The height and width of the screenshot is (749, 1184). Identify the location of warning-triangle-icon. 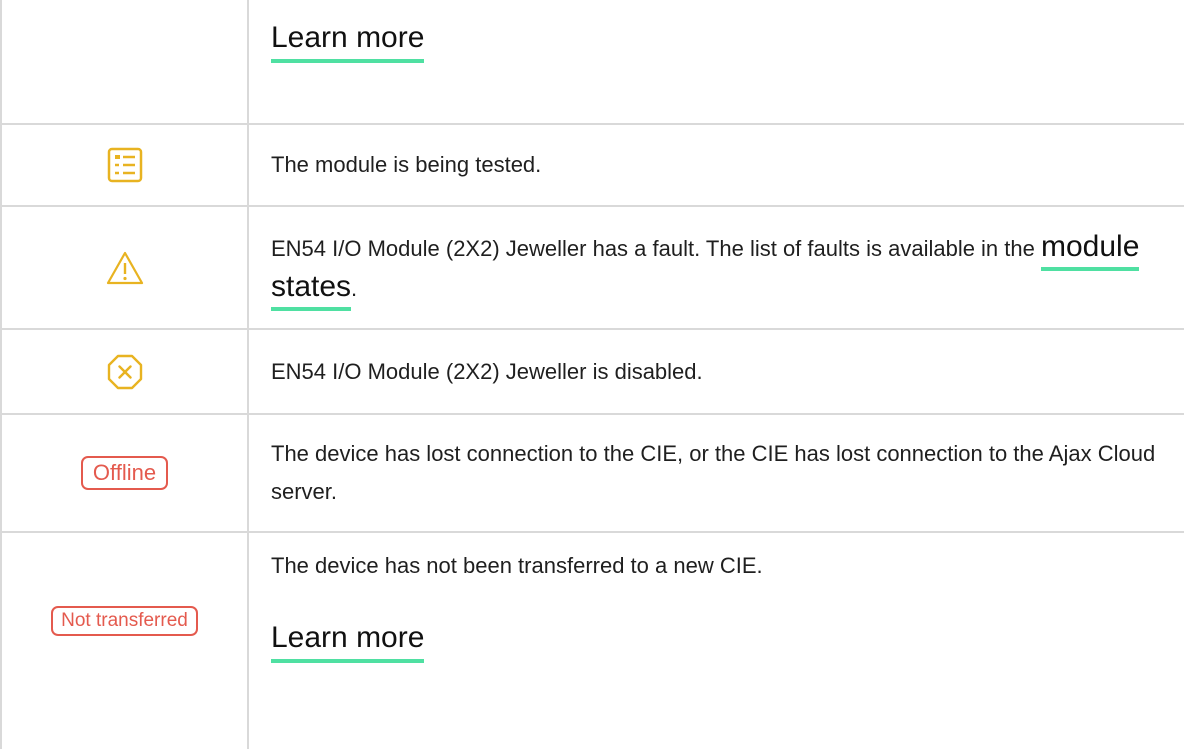
(124, 267).